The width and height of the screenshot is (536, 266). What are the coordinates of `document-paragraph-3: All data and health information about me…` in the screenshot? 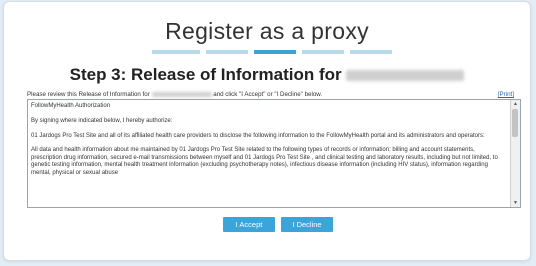 It's located at (264, 161).